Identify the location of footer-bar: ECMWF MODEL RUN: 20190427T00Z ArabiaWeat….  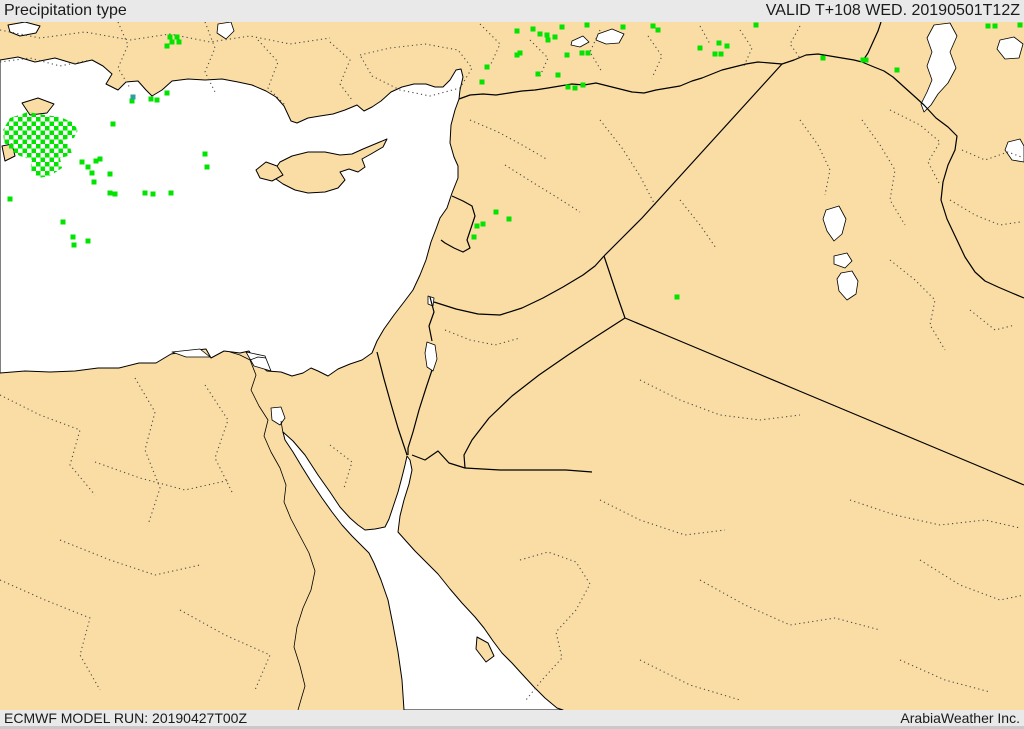
(512, 719).